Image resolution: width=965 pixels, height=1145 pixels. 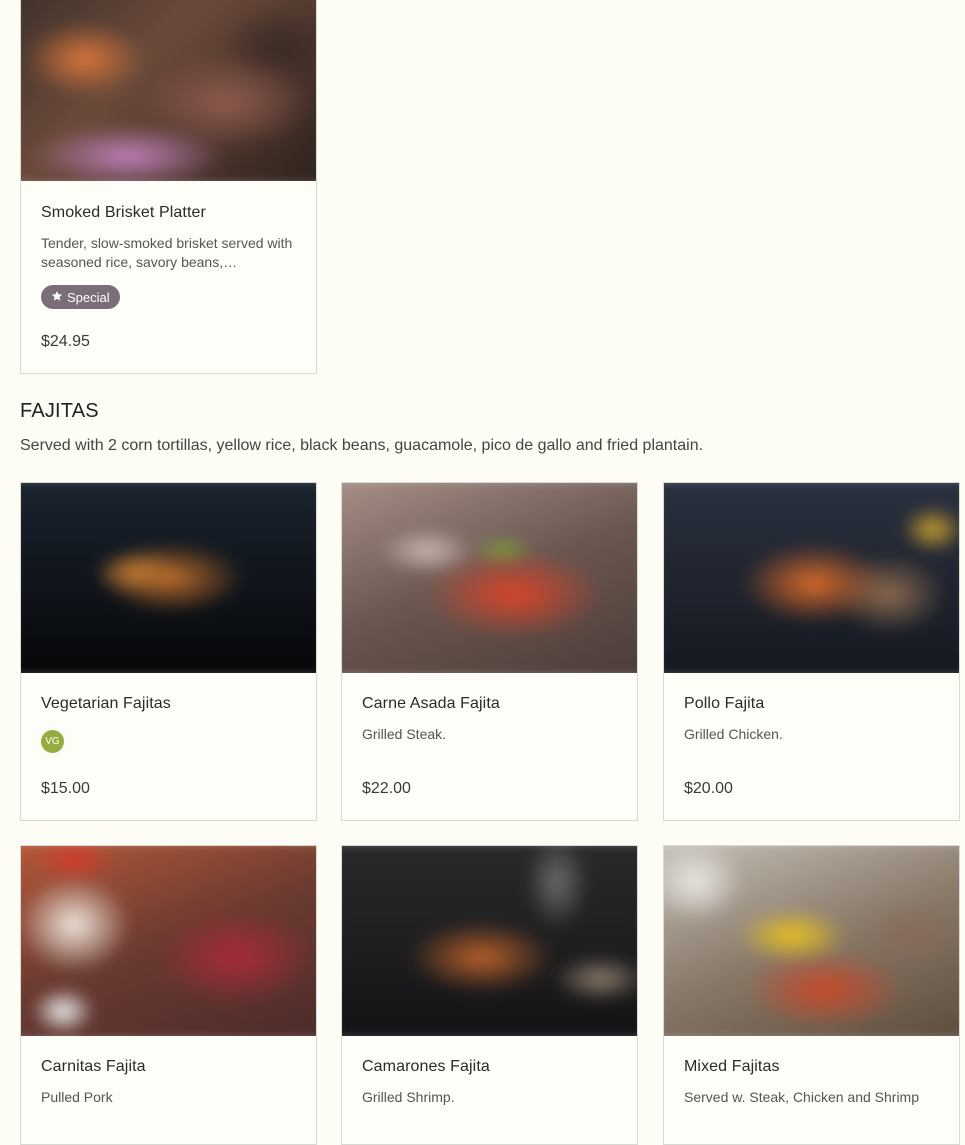 I want to click on menu-item-card-carnitas-fajita: Carnitas Fajita Pulled Pork, so click(x=168, y=995).